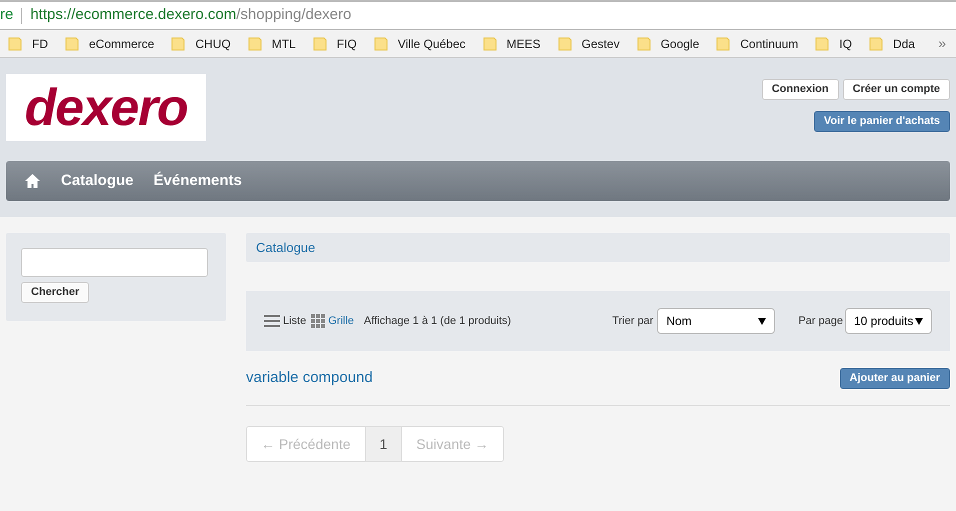  Describe the element at coordinates (40, 43) in the screenshot. I see `bookmark: FD` at that location.